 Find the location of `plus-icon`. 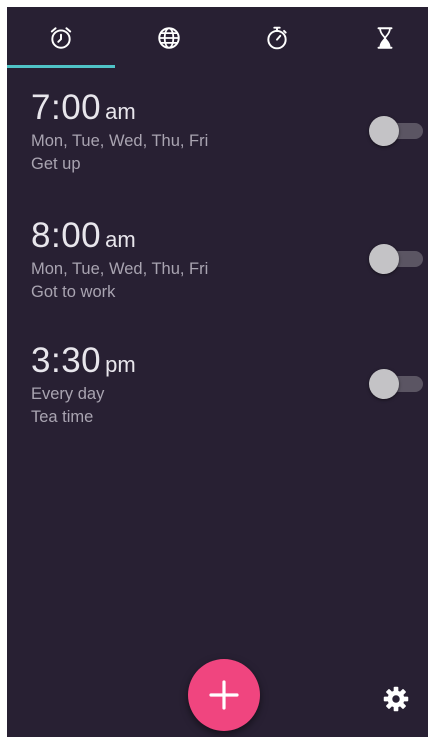

plus-icon is located at coordinates (224, 695).